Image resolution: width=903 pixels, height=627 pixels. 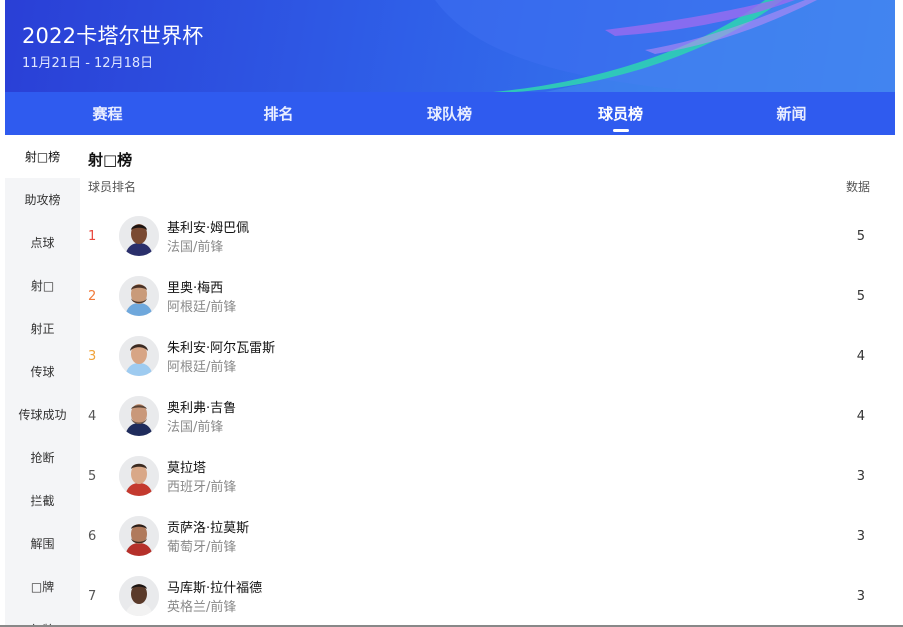 What do you see at coordinates (42, 285) in the screenshot?
I see `sidebar-item-shots: 射□` at bounding box center [42, 285].